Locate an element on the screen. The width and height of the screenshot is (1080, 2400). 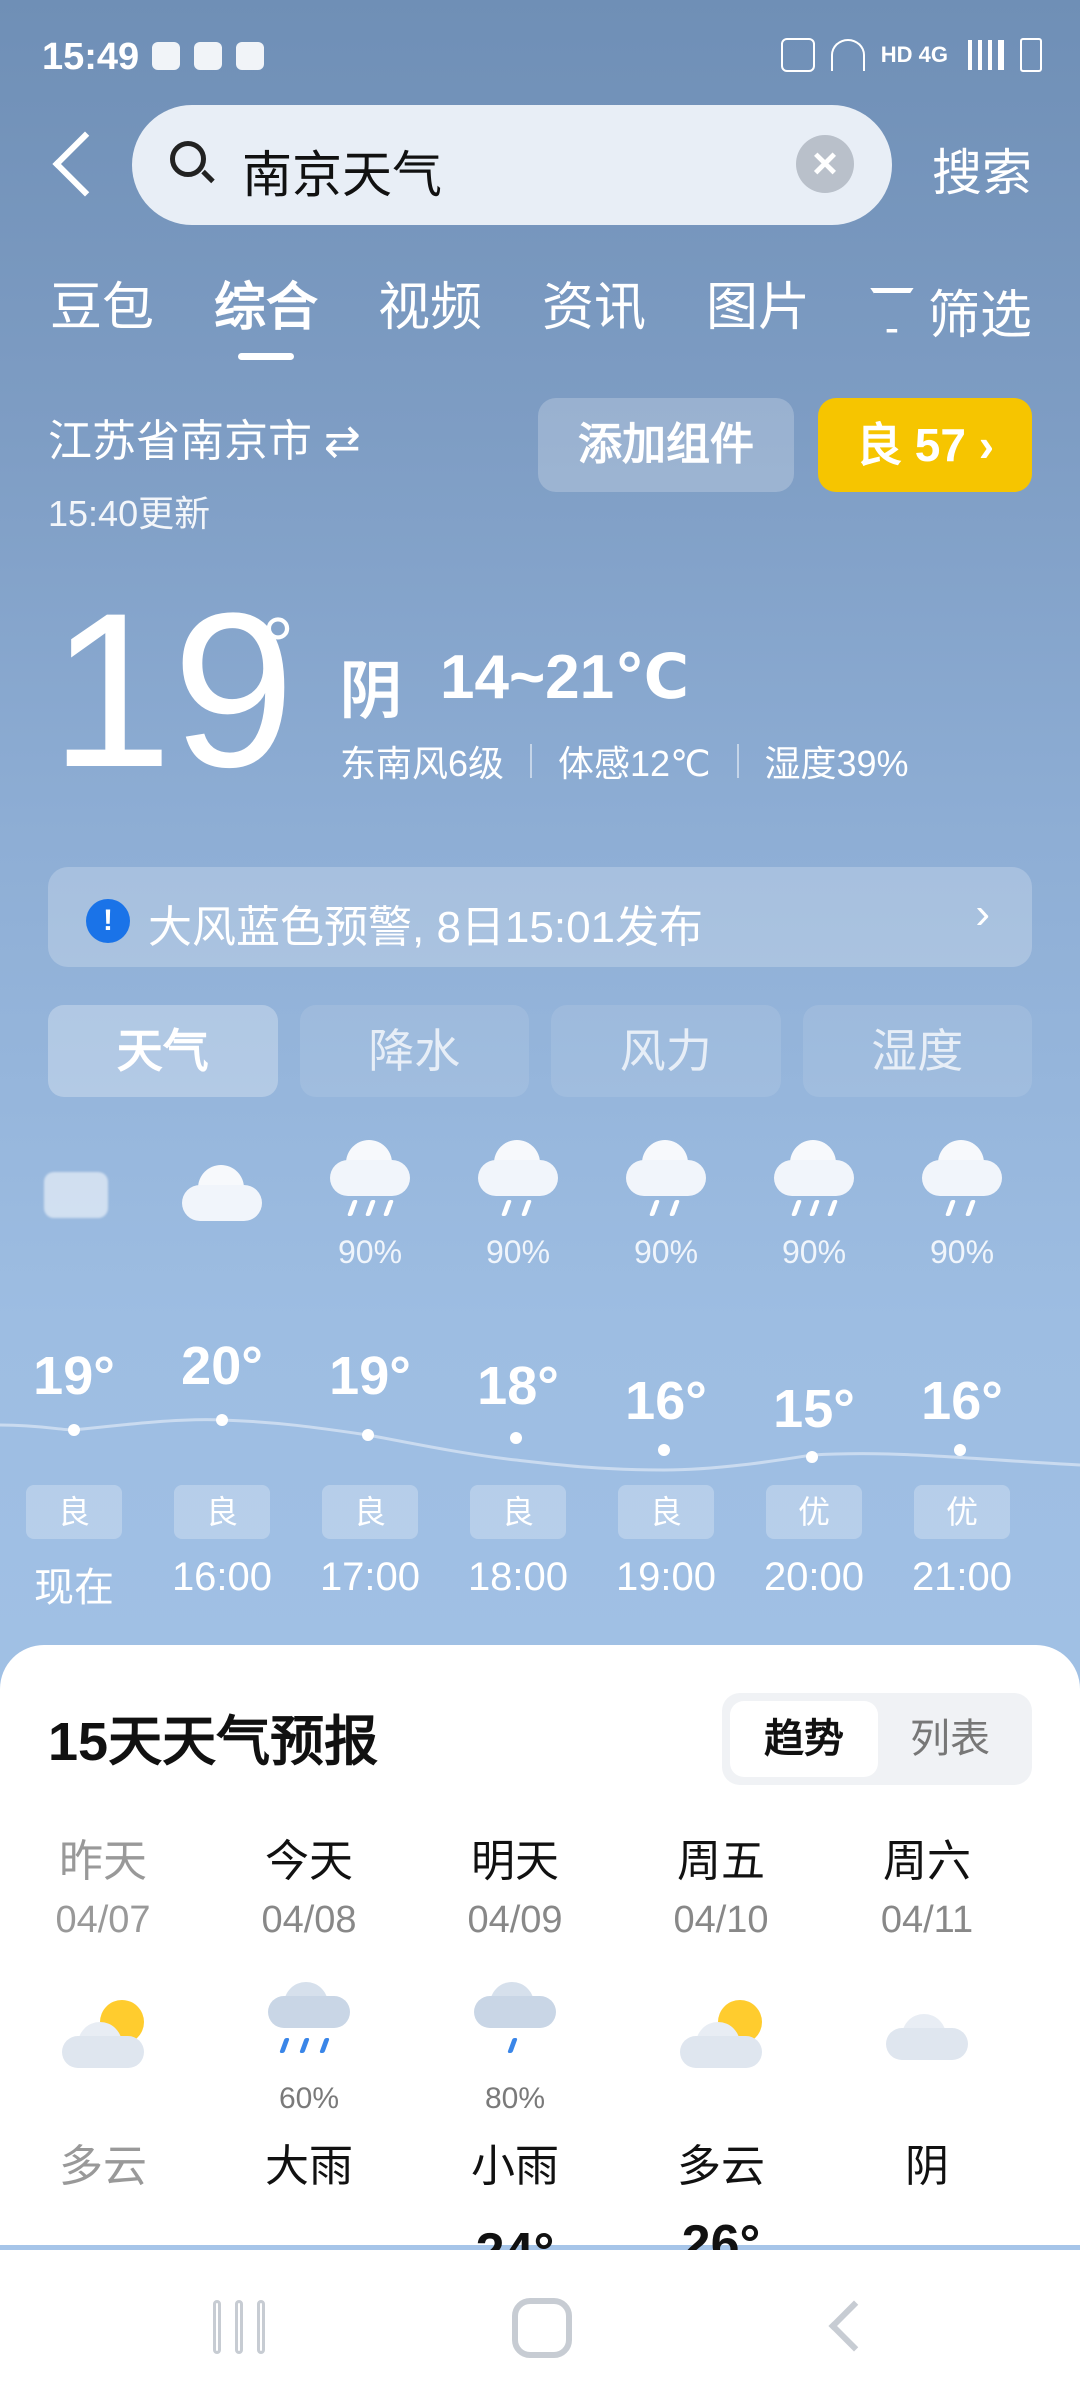
temperature-range: 14~21℃ is located at coordinates (565, 677).